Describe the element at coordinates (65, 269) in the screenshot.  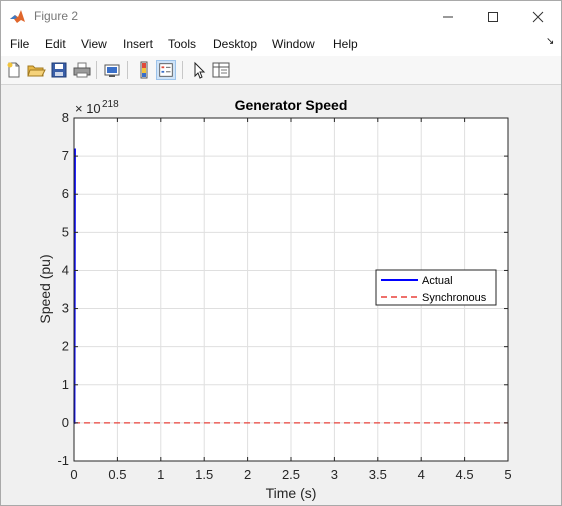
I see `y-tick-label: 4` at that location.